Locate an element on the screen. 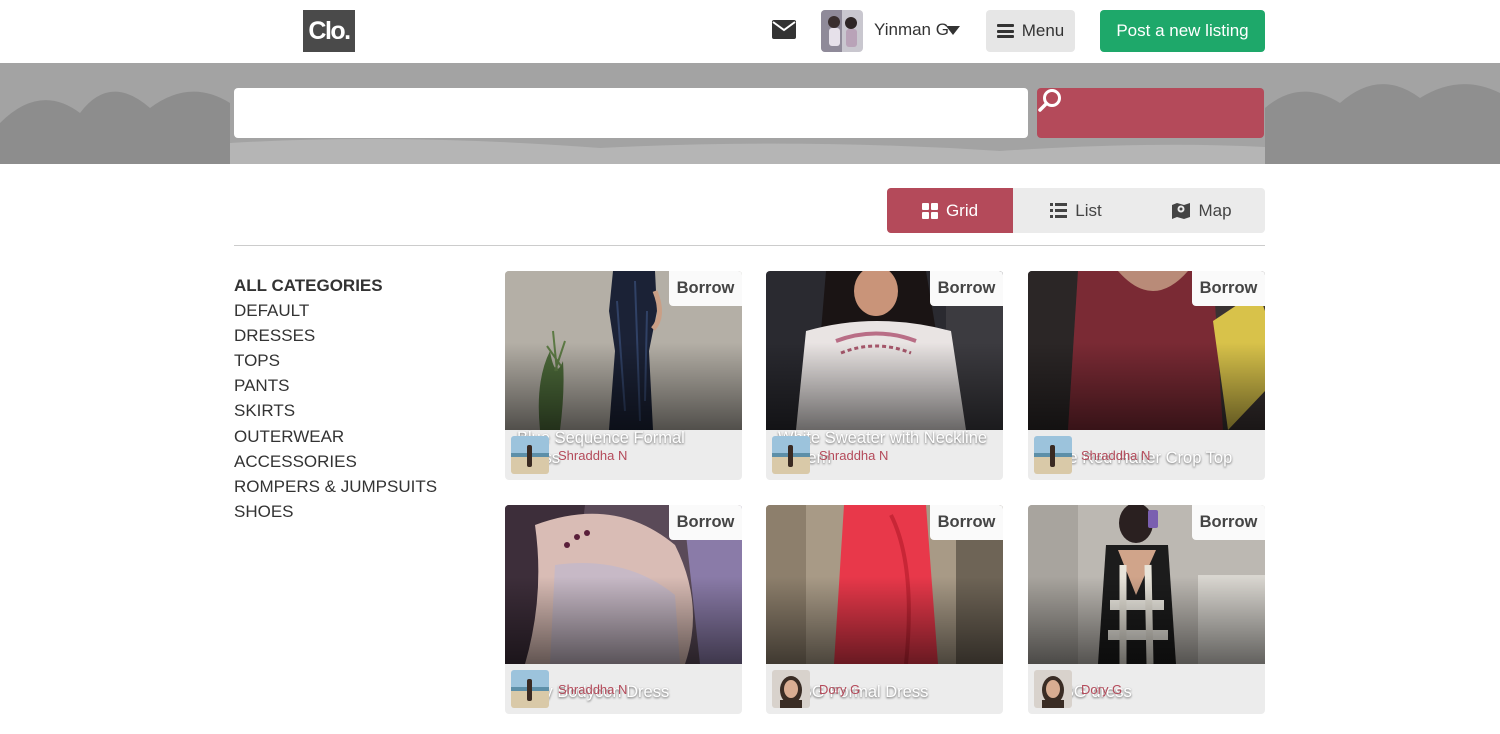 This screenshot has height=734, width=1500. post-listing-button: Post a new listing is located at coordinates (1182, 31).